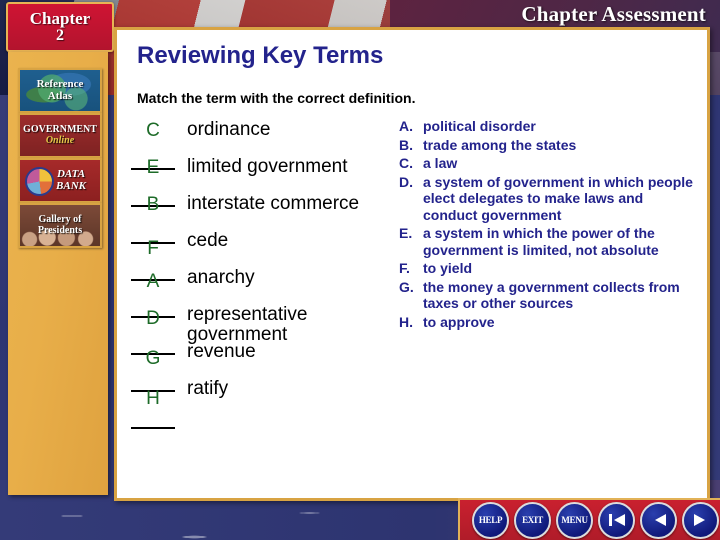 This screenshot has height=540, width=720. What do you see at coordinates (208, 388) in the screenshot?
I see `term-label: ratify` at bounding box center [208, 388].